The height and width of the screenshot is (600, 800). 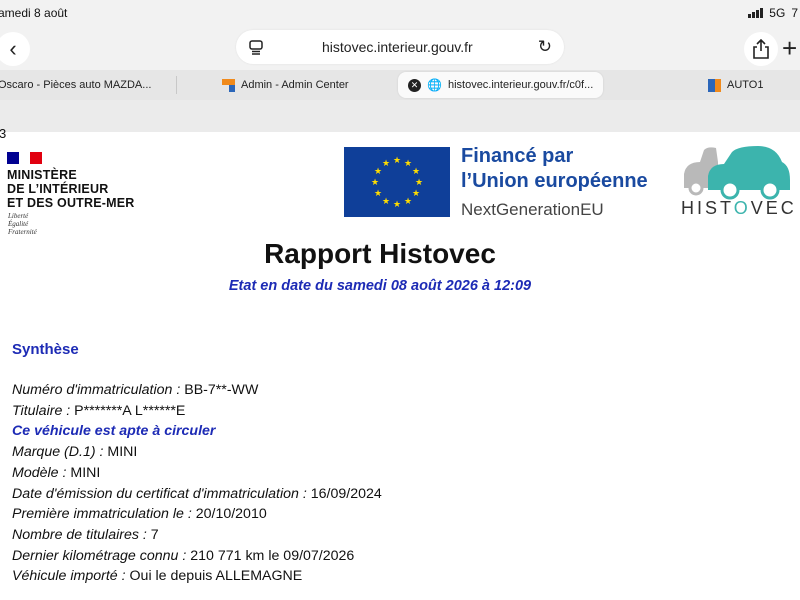 I want to click on wordmark-part: HIST, so click(x=707, y=208).